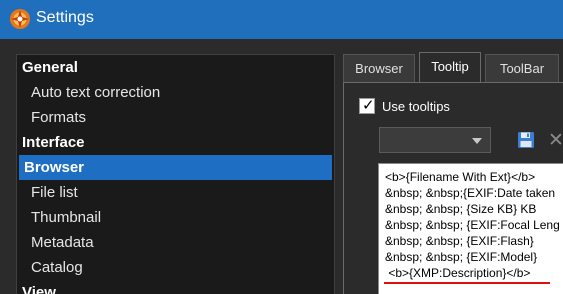  Describe the element at coordinates (175, 192) in the screenshot. I see `tree-item-file-list: File list` at that location.